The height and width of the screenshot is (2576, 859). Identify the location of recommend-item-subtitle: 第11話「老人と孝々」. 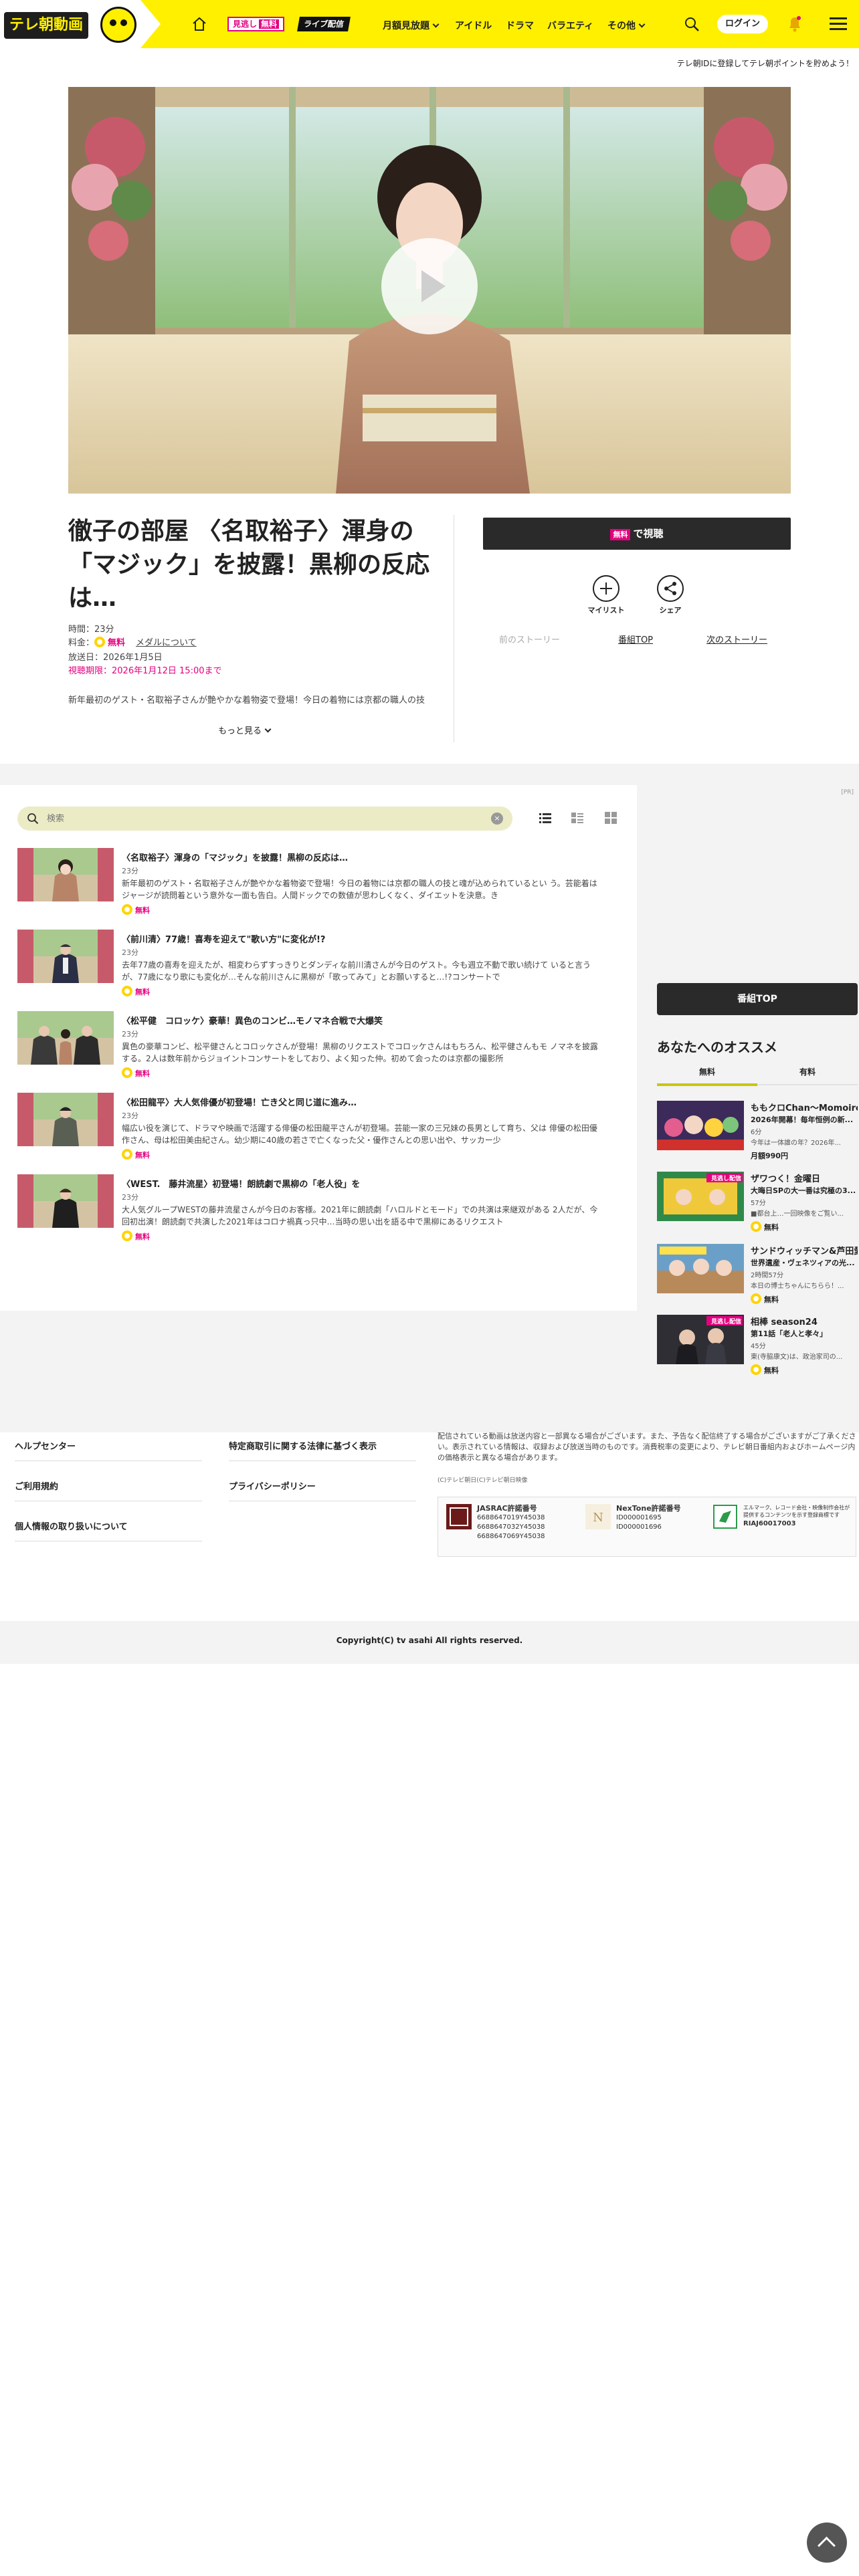
(789, 1333).